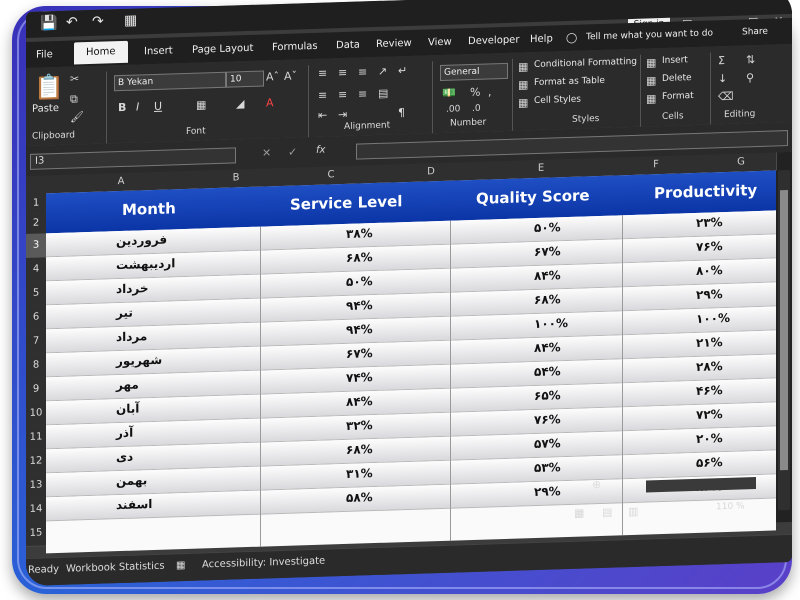 The image size is (800, 600). What do you see at coordinates (585, 63) in the screenshot?
I see `conditional-formatting-button: Conditional Formatting` at bounding box center [585, 63].